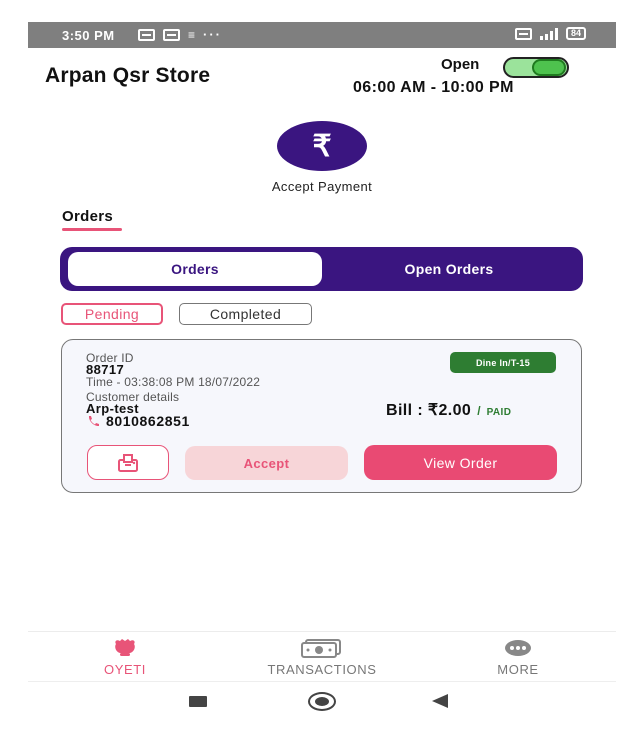 This screenshot has width=635, height=742. Describe the element at coordinates (449, 269) in the screenshot. I see `tab-open-orders: Open Orders` at that location.